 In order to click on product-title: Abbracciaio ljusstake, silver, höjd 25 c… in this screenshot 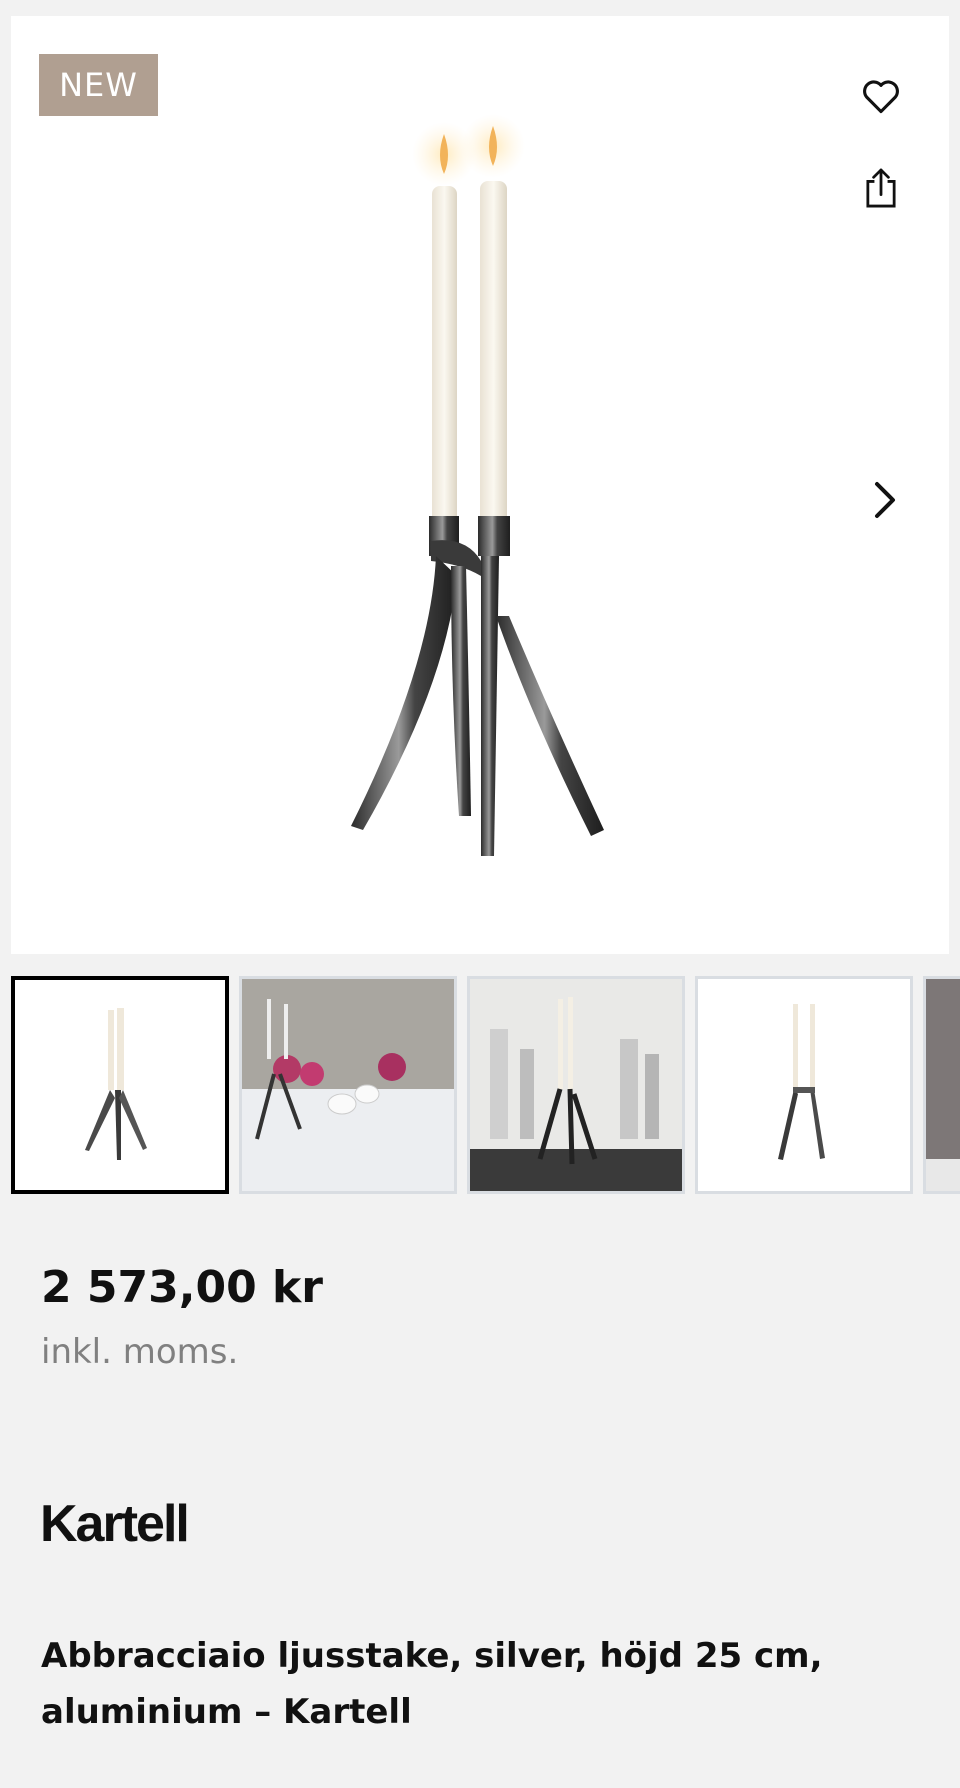, I will do `click(432, 1684)`.